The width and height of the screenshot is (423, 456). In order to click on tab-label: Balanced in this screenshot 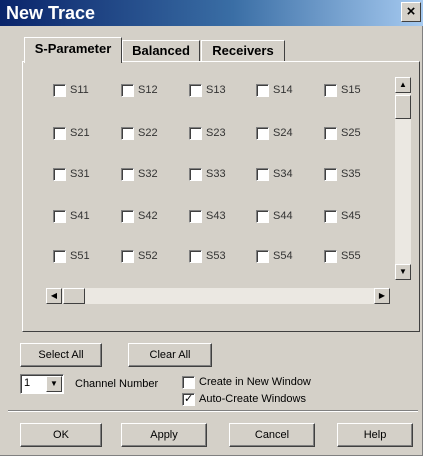, I will do `click(161, 50)`.